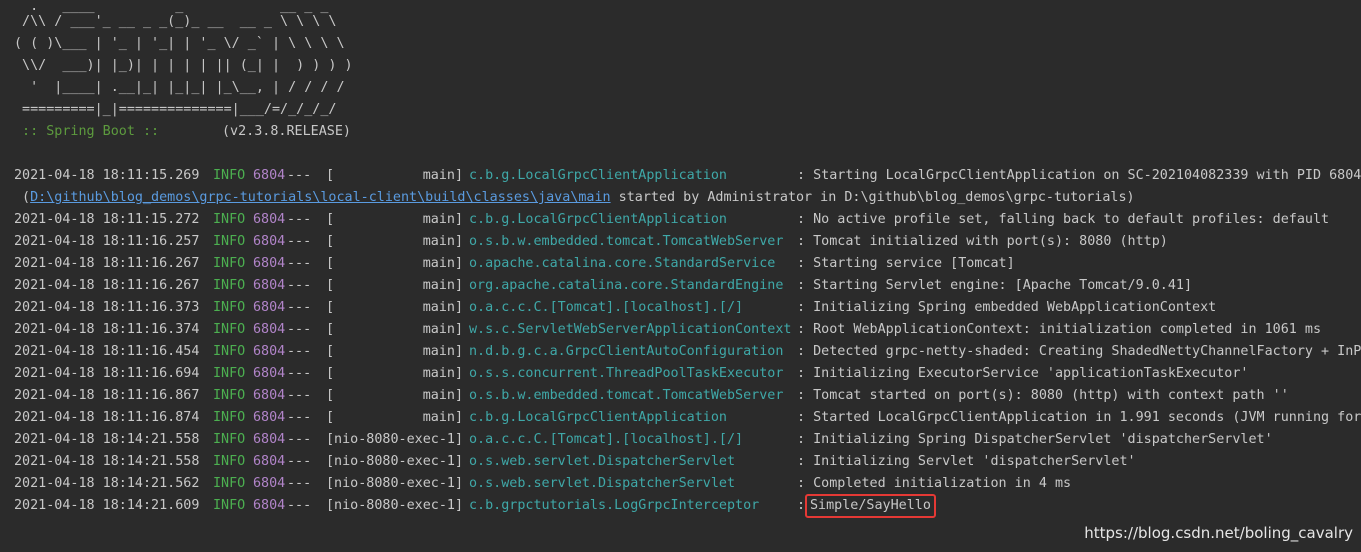 Image resolution: width=1361 pixels, height=552 pixels. I want to click on log-timestamp: 2021-04-18 18:11:16.694, so click(107, 373).